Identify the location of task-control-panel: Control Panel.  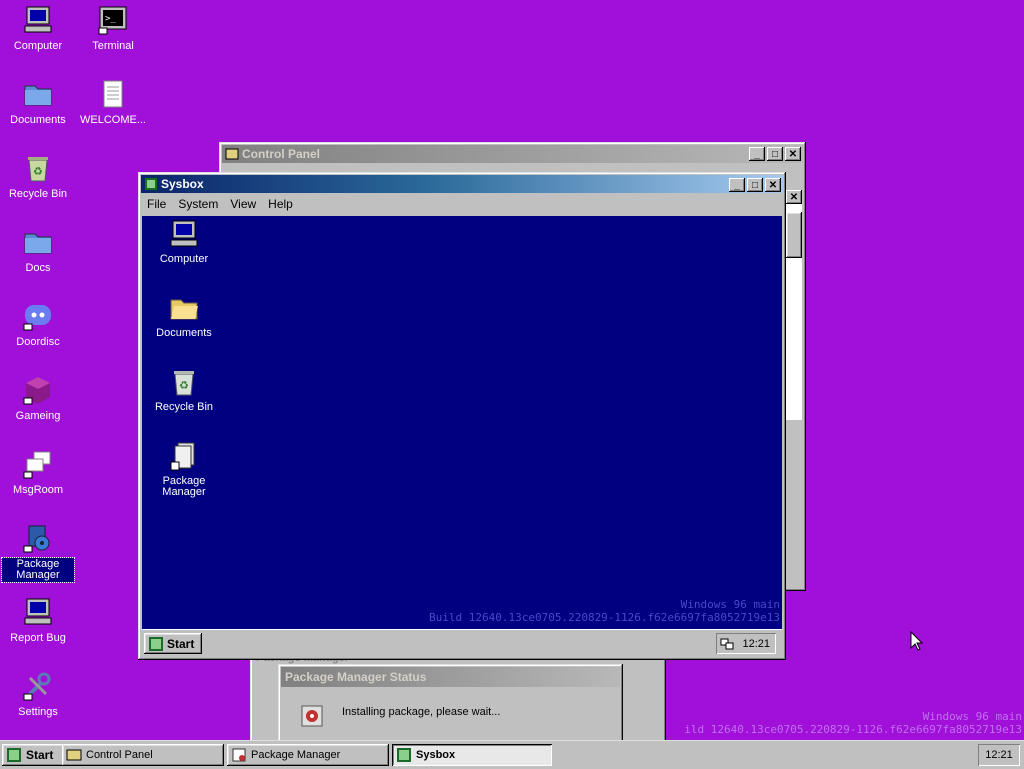
(143, 755).